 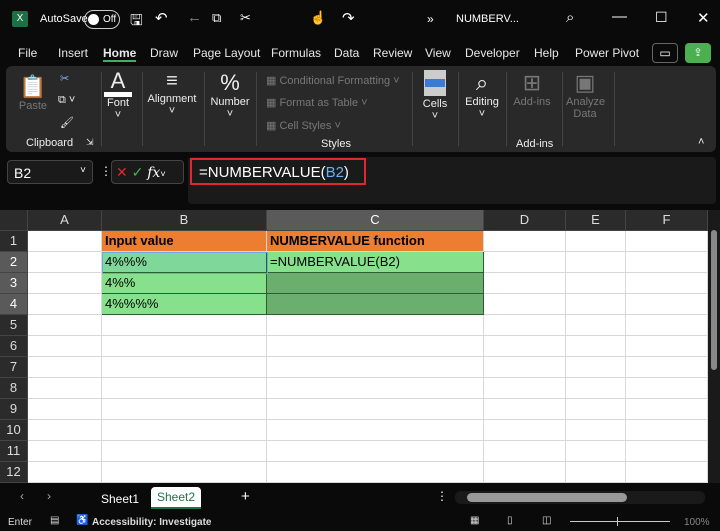 What do you see at coordinates (510, 520) in the screenshot?
I see `page-layout-view-icon: ▯` at bounding box center [510, 520].